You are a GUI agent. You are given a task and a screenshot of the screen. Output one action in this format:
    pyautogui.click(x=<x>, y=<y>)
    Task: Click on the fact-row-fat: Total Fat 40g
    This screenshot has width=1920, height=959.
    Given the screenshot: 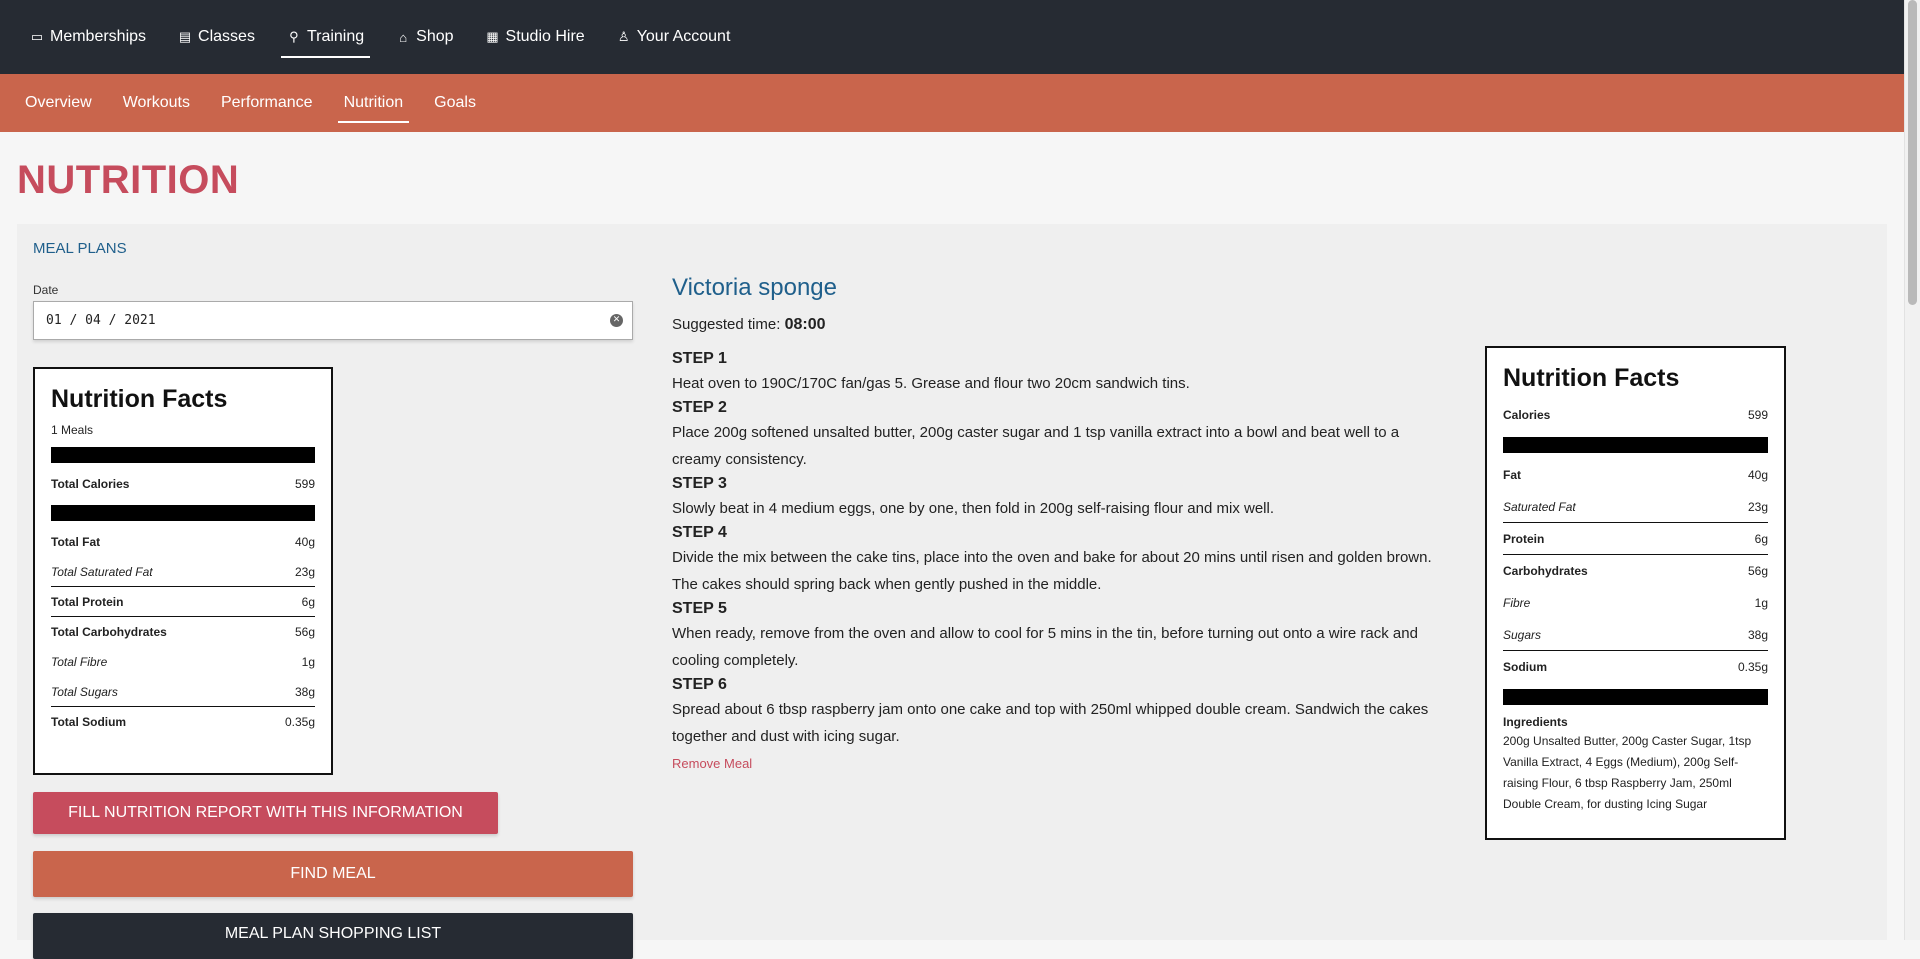 What is the action you would take?
    pyautogui.click(x=183, y=542)
    